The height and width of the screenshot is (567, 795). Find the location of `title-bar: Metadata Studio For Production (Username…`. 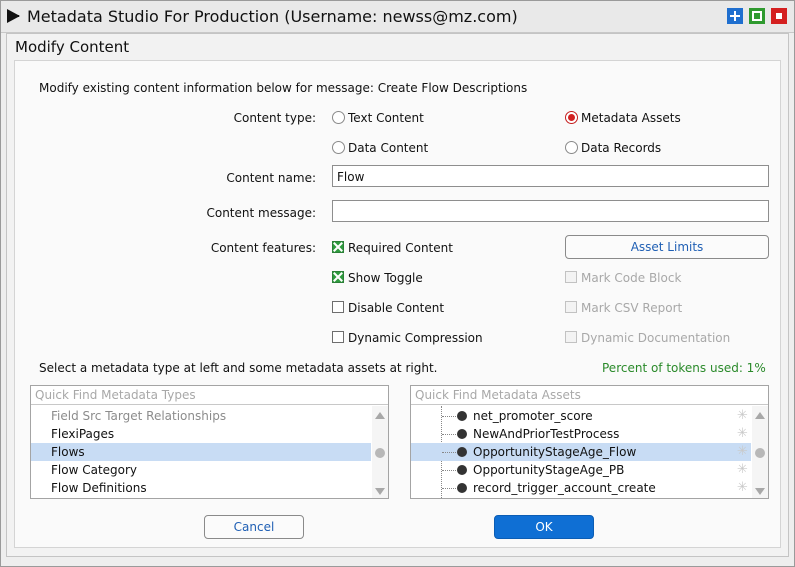

title-bar: Metadata Studio For Production (Username… is located at coordinates (397, 17).